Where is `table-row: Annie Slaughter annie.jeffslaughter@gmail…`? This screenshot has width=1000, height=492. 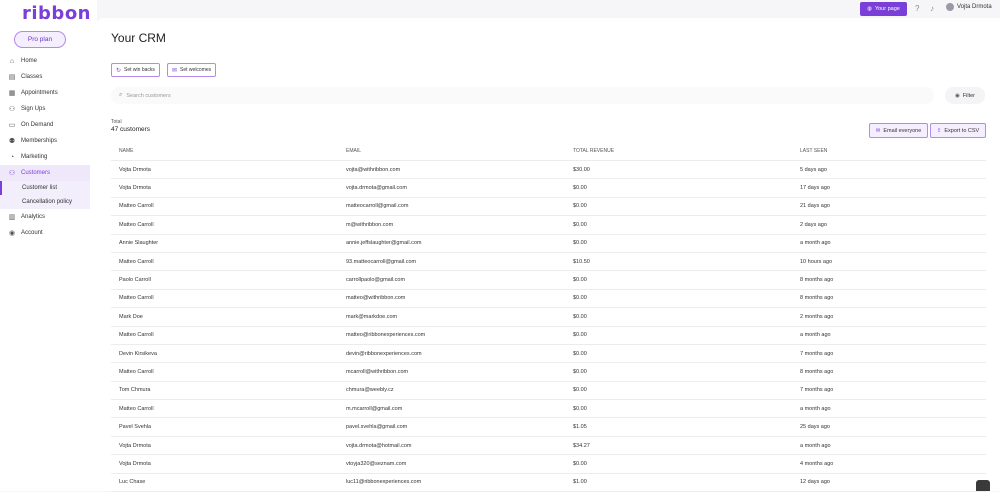 table-row: Annie Slaughter annie.jeffslaughter@gmail… is located at coordinates (548, 243).